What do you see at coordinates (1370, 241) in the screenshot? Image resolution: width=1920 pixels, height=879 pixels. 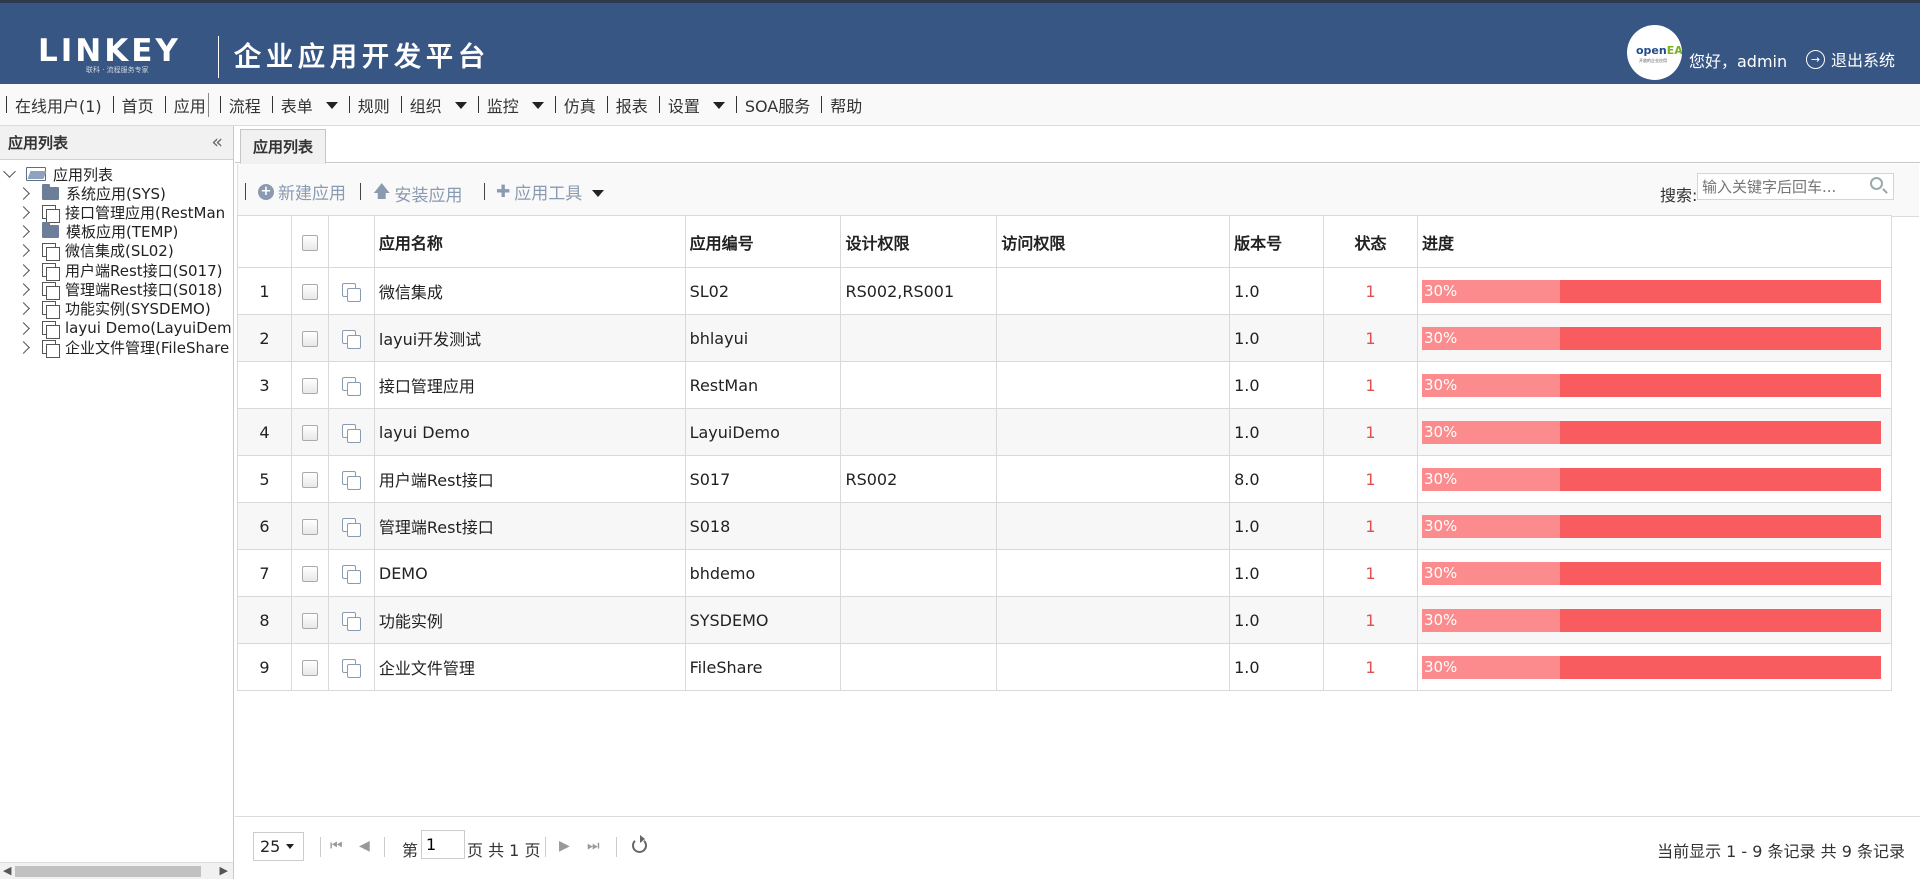 I see `col-header-status: 状态` at bounding box center [1370, 241].